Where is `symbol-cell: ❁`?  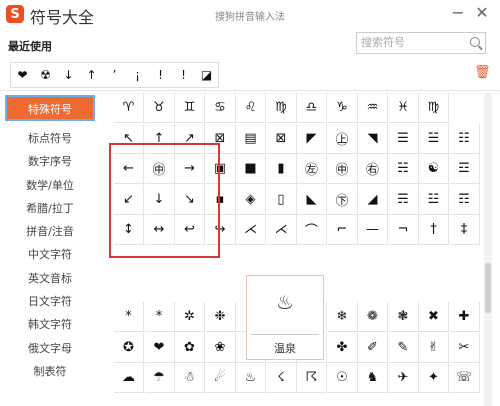
symbol-cell: ❁ is located at coordinates (373, 317).